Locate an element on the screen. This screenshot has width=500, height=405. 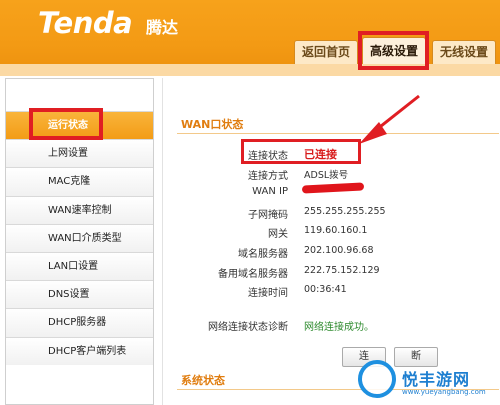
label-secondary-dns: 备用域名服务器 is located at coordinates (253, 274).